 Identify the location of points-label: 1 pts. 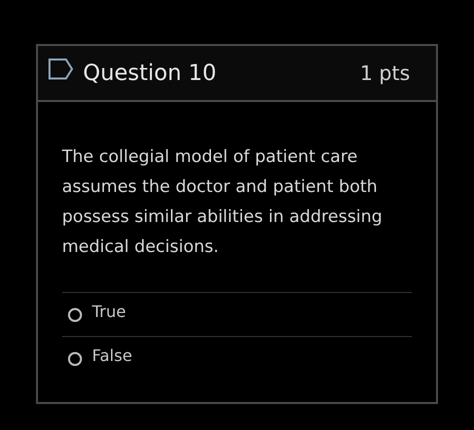
(385, 73).